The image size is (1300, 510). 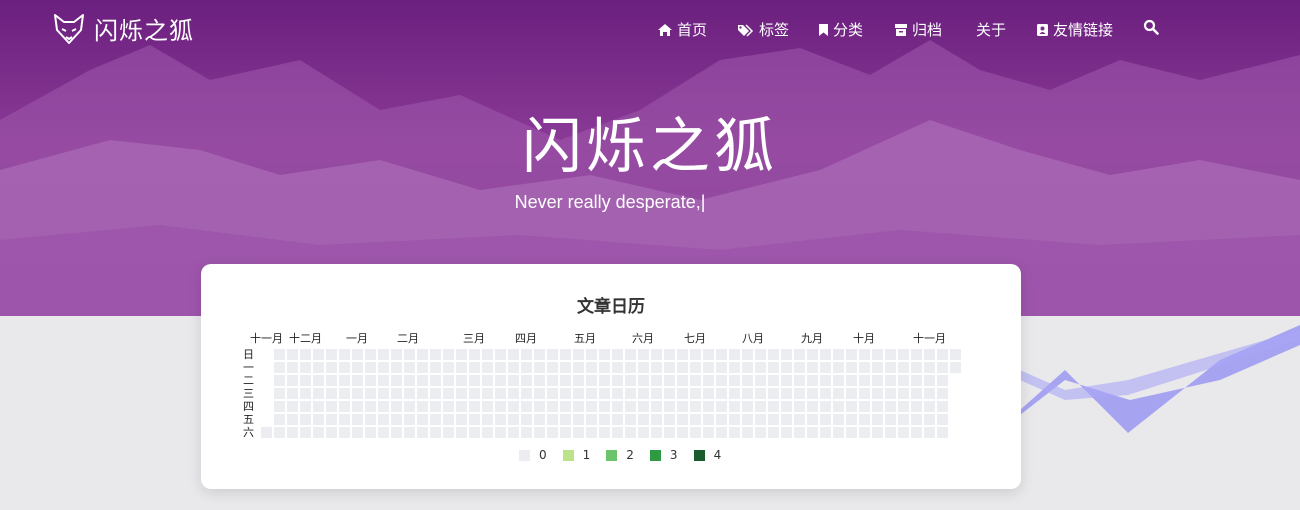 What do you see at coordinates (682, 29) in the screenshot?
I see `nav-home: 首页` at bounding box center [682, 29].